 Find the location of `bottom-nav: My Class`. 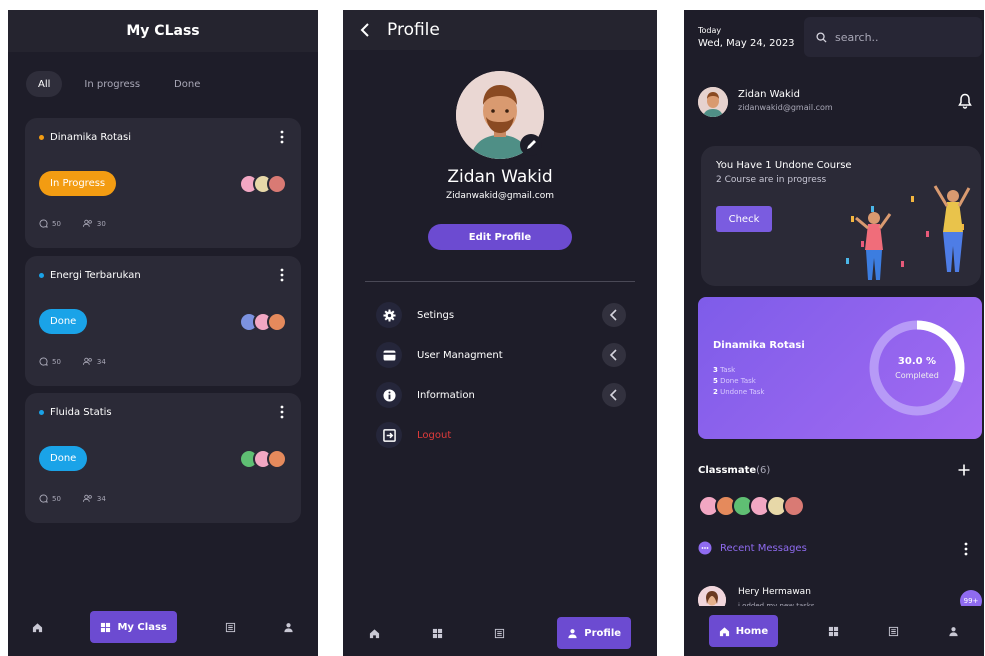

bottom-nav: My Class is located at coordinates (163, 627).